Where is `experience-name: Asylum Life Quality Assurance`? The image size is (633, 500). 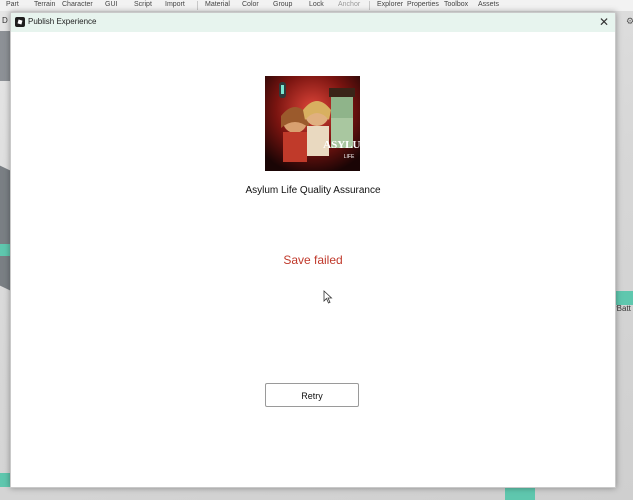
experience-name: Asylum Life Quality Assurance is located at coordinates (313, 190).